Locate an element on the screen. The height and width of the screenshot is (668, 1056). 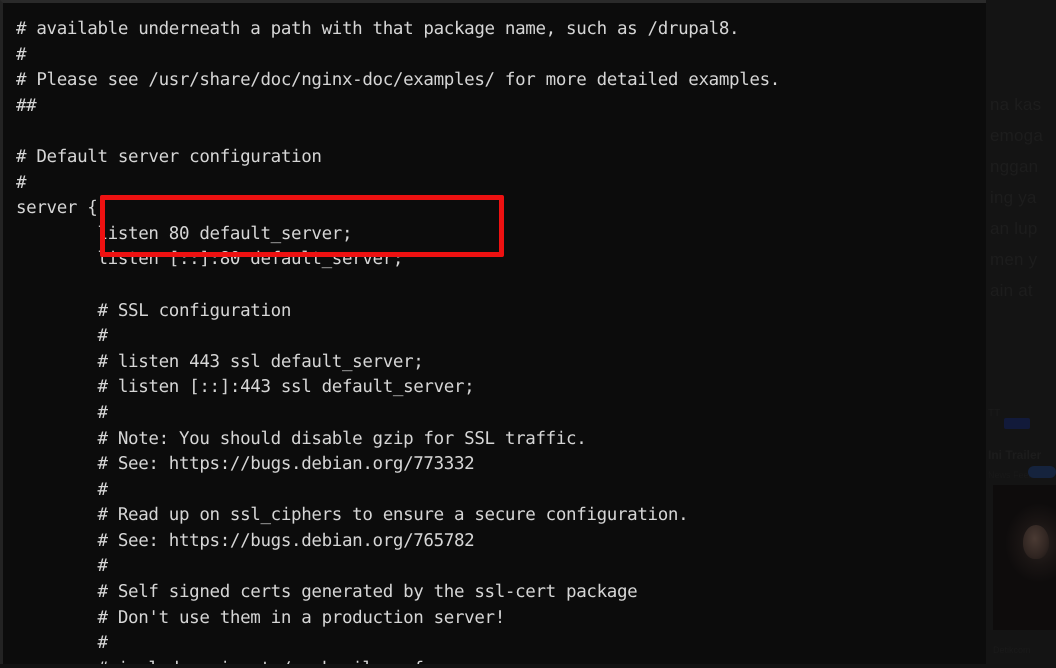
background-text-line: men y is located at coordinates (1014, 259).